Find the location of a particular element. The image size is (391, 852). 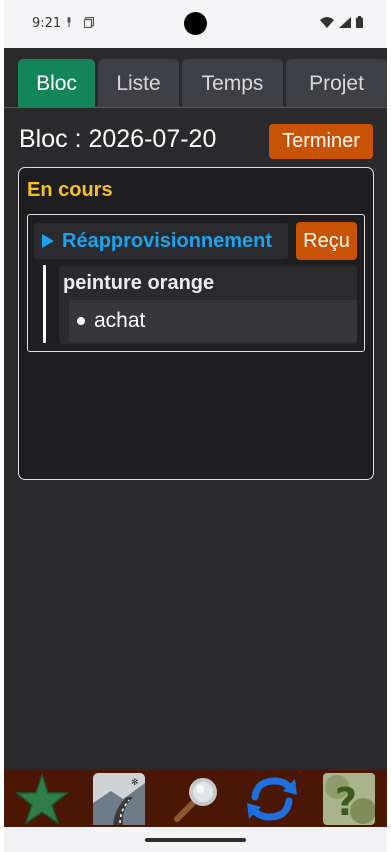

help-button: ? is located at coordinates (349, 799).